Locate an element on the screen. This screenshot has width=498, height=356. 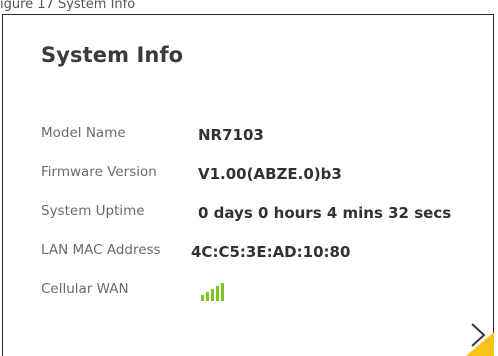
firmware-version-label: Firmware Version is located at coordinates (99, 172).